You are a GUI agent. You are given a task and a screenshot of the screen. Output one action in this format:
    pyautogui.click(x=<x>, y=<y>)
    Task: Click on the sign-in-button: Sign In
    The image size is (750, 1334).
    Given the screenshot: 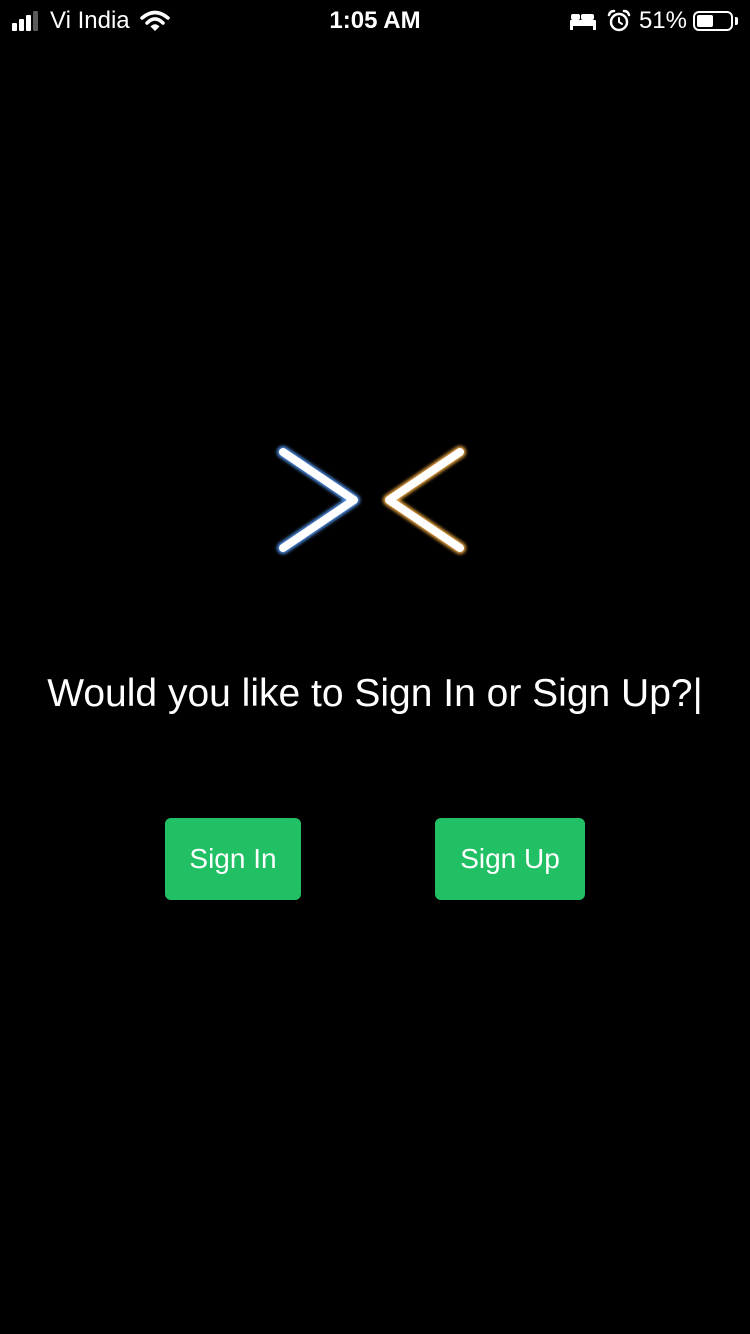 What is the action you would take?
    pyautogui.click(x=233, y=859)
    